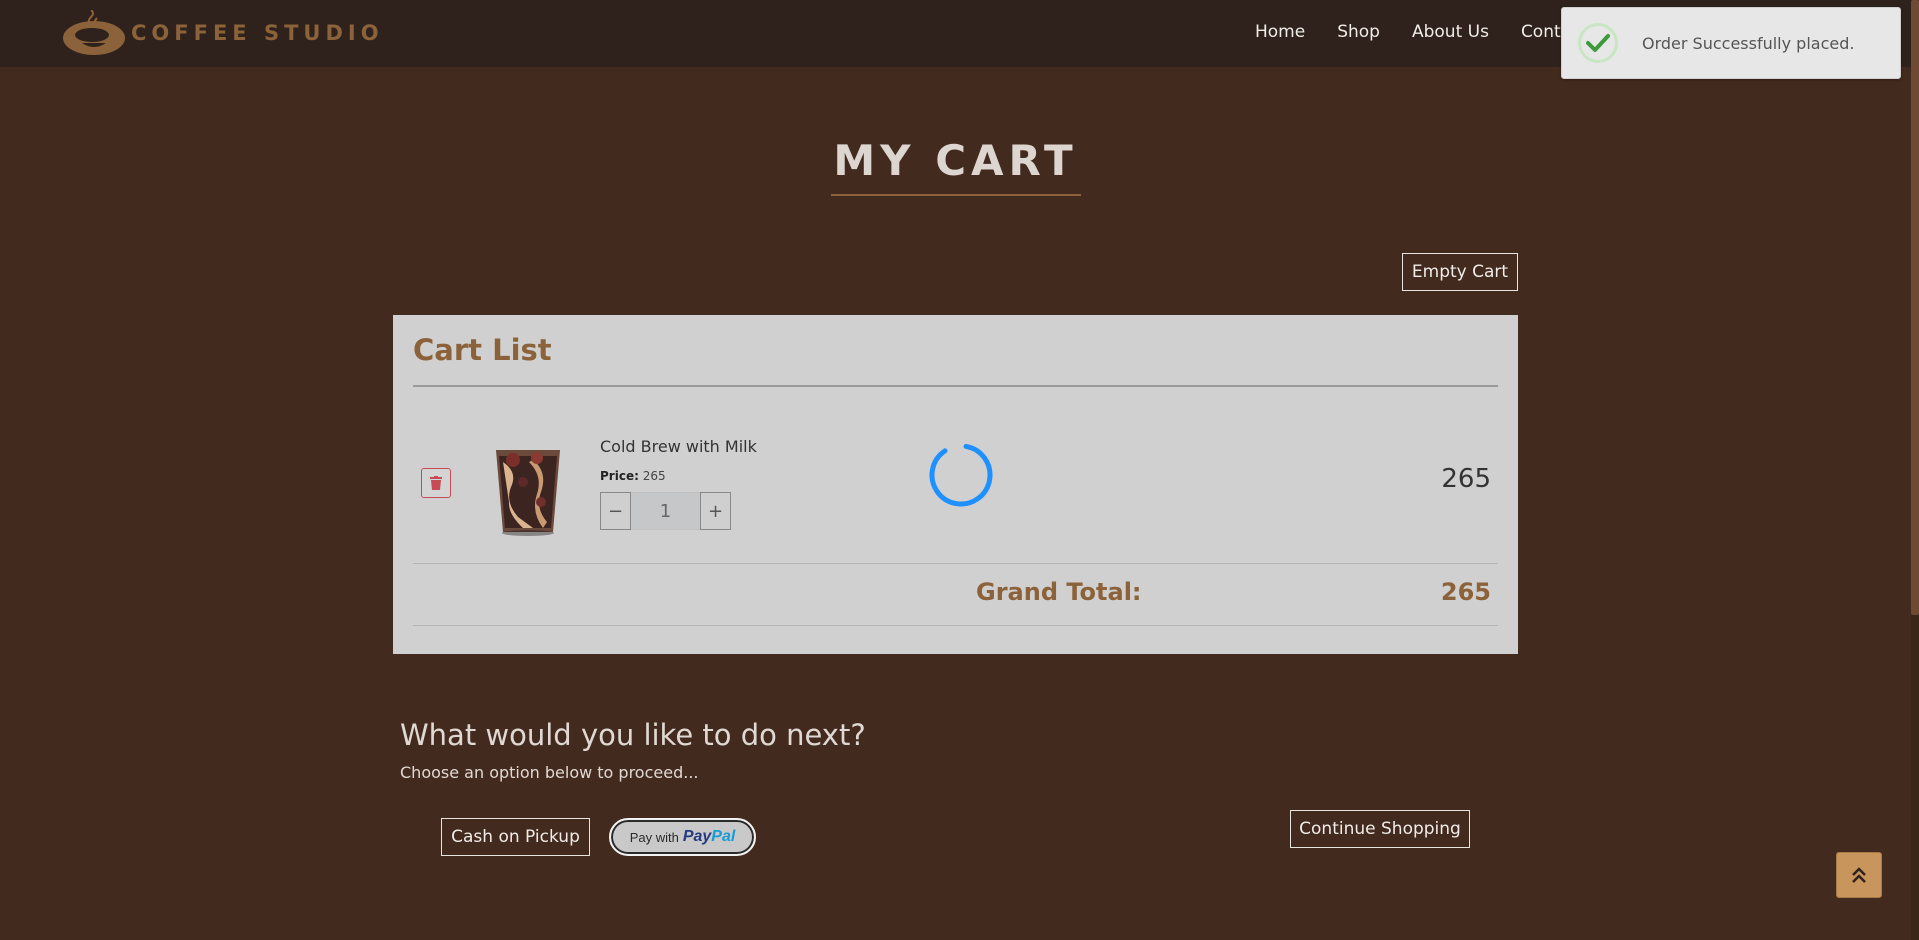  What do you see at coordinates (615, 511) in the screenshot?
I see `decrease-quantity-button: −` at bounding box center [615, 511].